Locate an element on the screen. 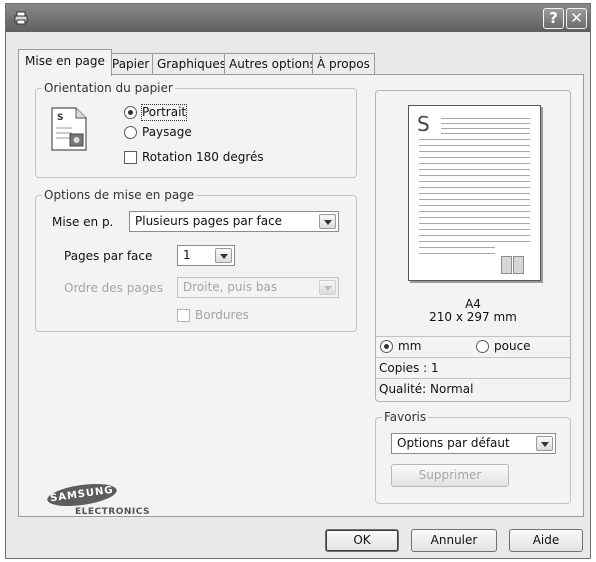 The image size is (596, 562). paper-preview: S is located at coordinates (474, 193).